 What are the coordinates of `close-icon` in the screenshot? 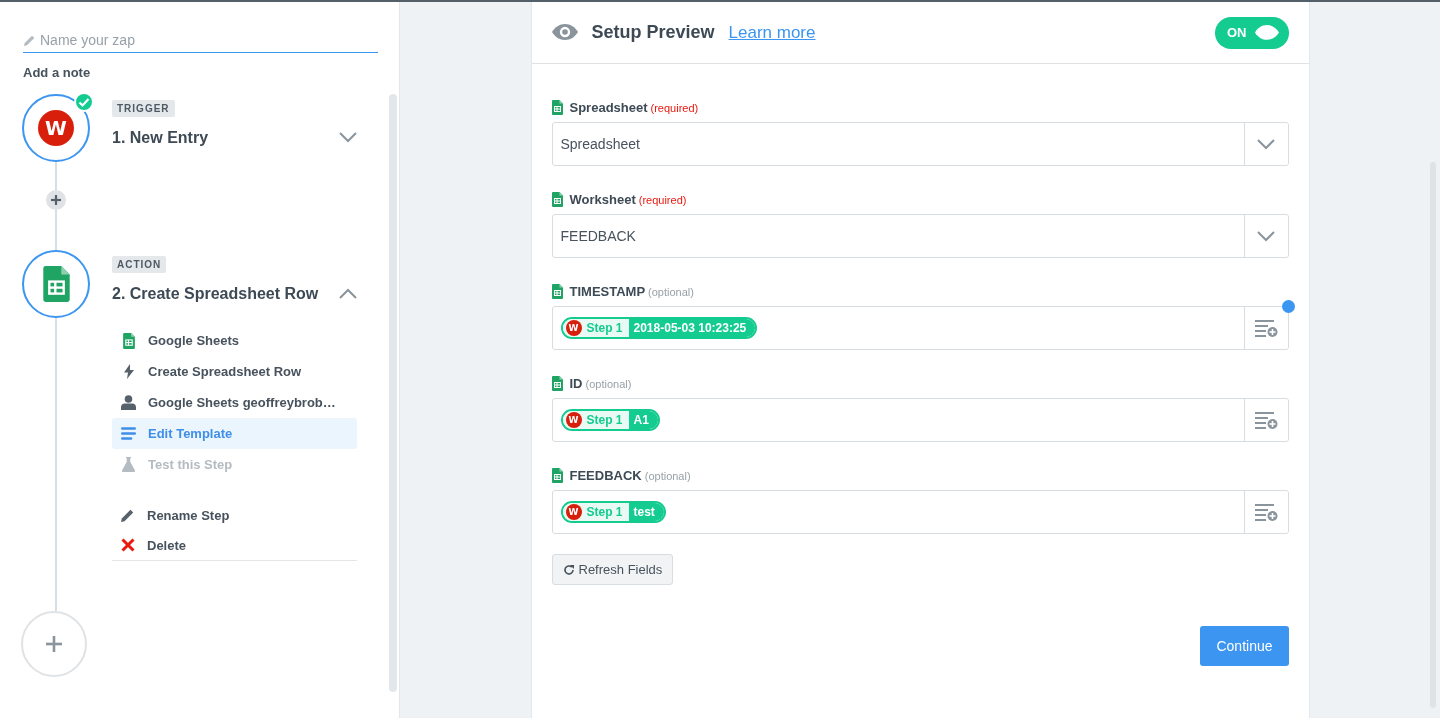 It's located at (127, 545).